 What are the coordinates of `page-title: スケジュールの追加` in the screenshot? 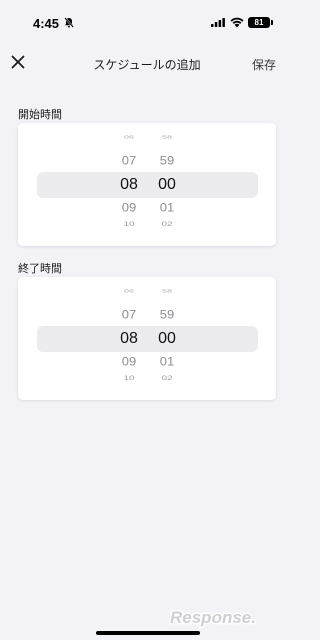 It's located at (147, 65).